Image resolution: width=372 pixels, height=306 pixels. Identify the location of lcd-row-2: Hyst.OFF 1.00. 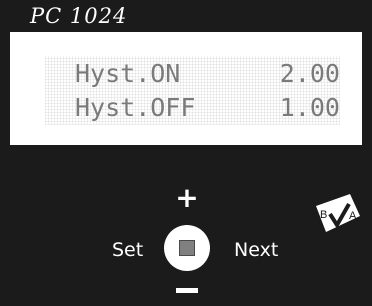
(192, 108).